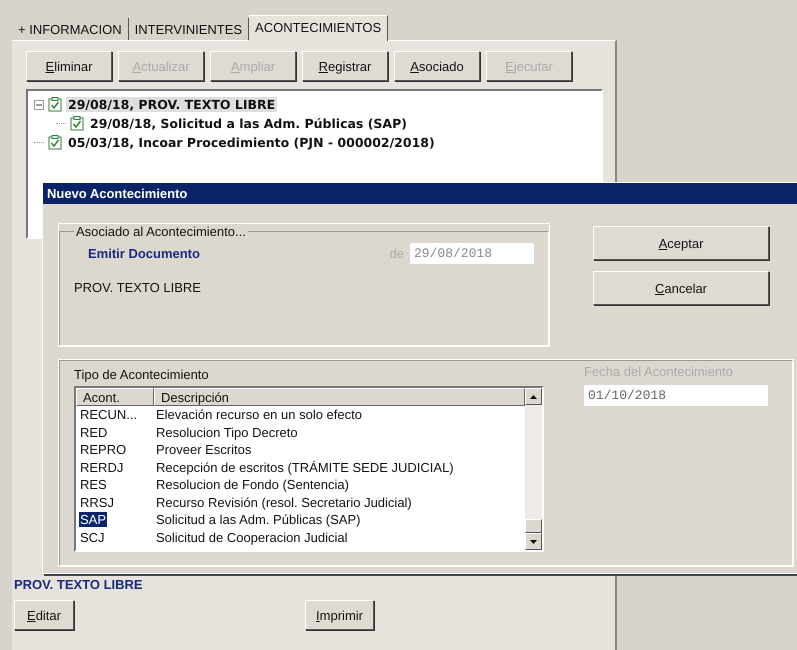 The height and width of the screenshot is (650, 797). Describe the element at coordinates (172, 104) in the screenshot. I see `tree-item: 29/08/18, PROV. TEXTO LIBRE` at that location.